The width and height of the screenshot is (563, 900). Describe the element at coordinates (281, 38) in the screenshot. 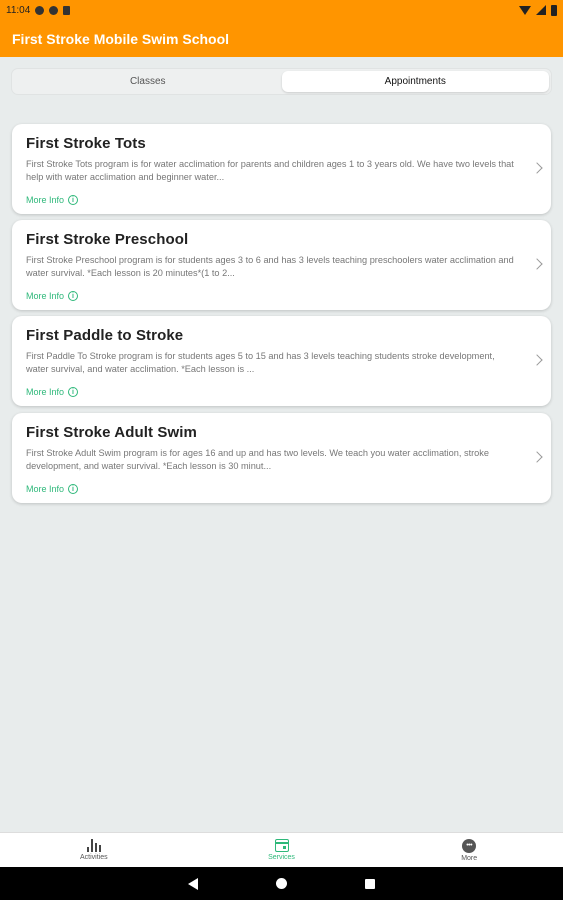

I see `app-bar: First Stroke Mobile Swim School` at that location.